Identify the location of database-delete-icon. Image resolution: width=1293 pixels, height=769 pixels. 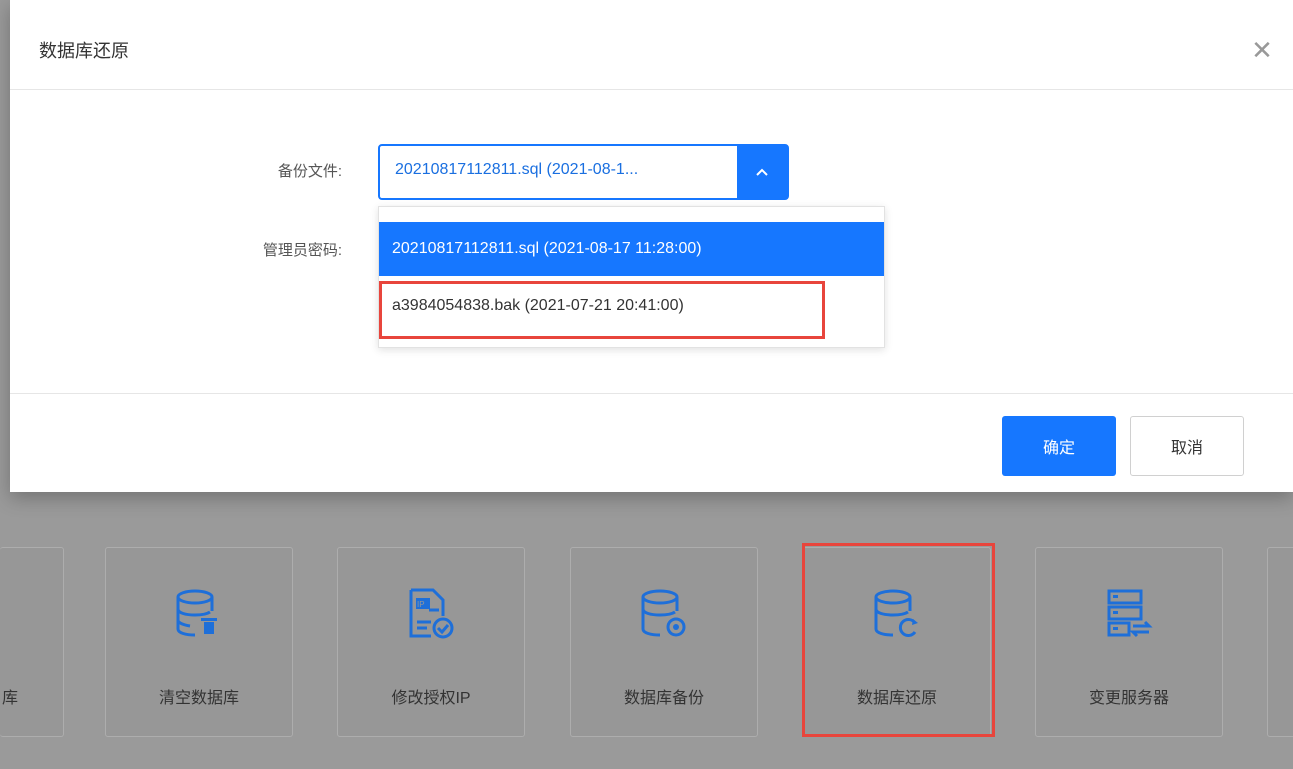
(196, 613).